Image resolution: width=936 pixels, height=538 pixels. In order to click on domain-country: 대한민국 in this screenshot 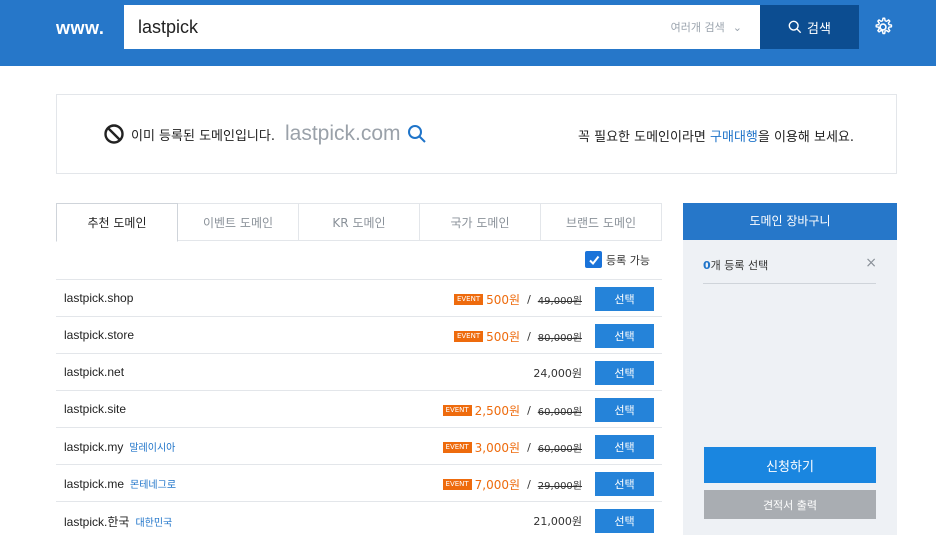, I will do `click(154, 523)`.